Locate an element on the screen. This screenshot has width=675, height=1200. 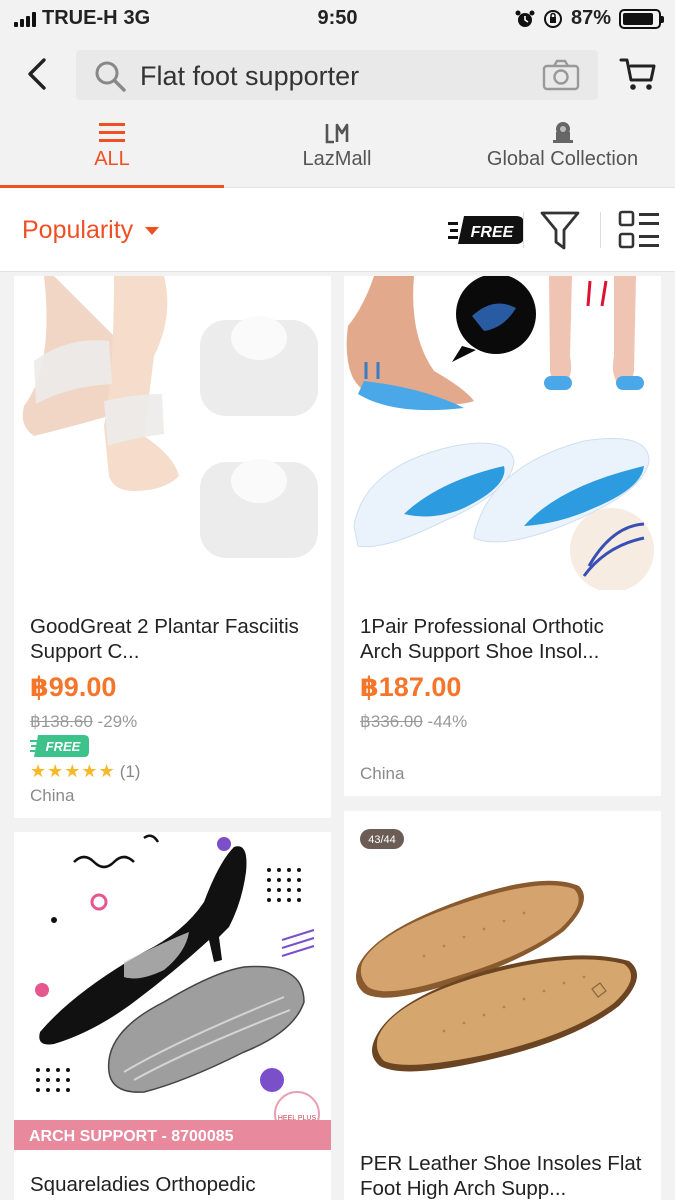
tab-global-collection: Global Collection is located at coordinates (562, 151).